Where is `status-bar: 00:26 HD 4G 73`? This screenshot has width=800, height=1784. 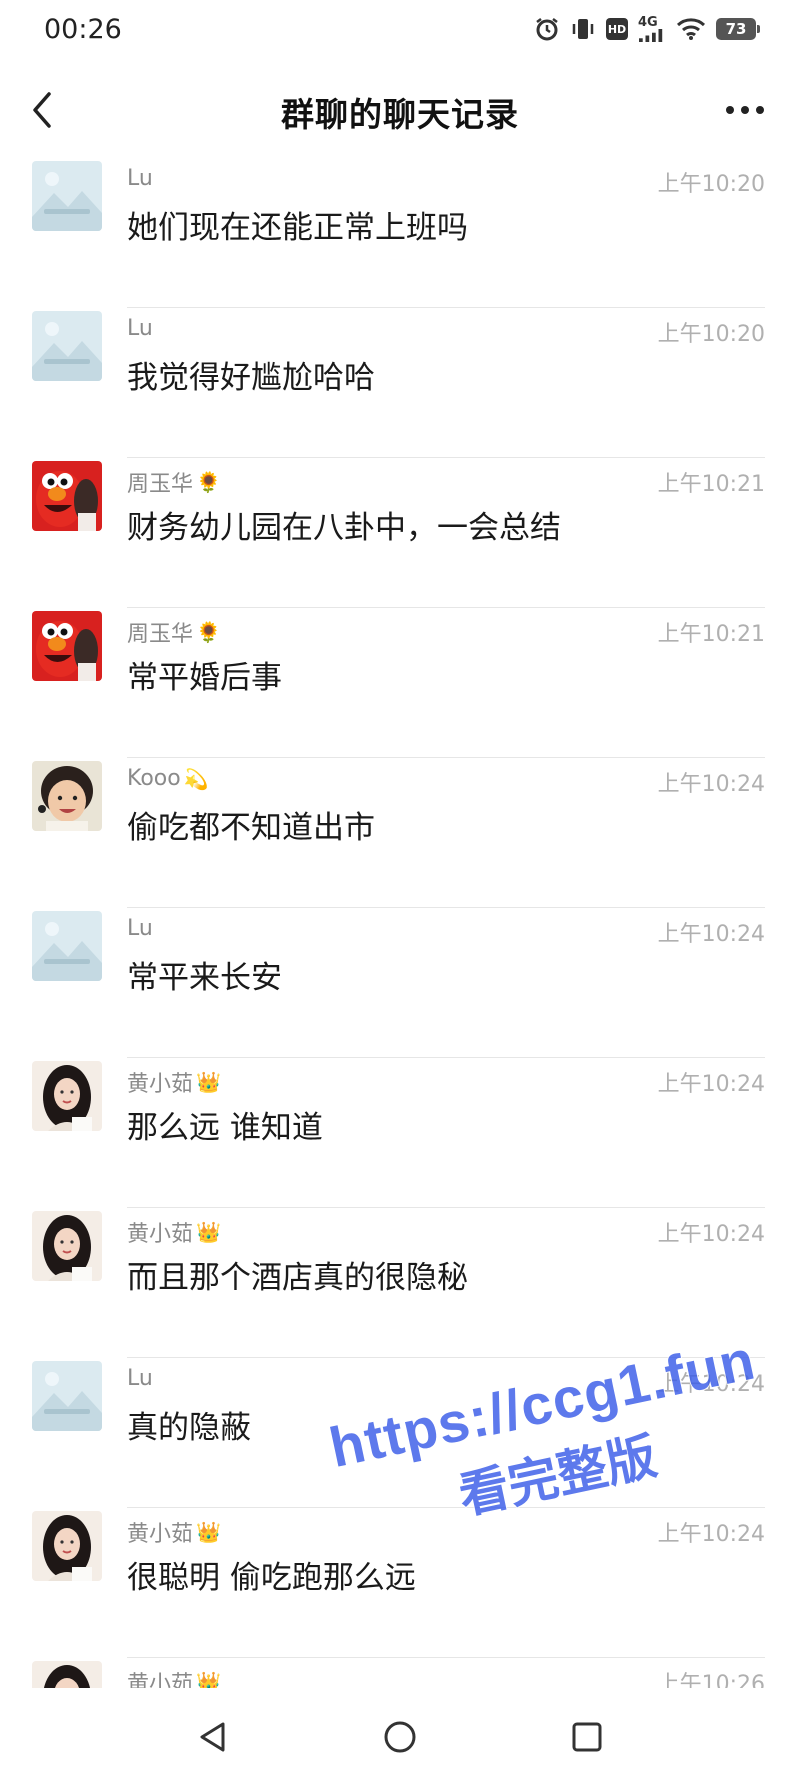
status-bar: 00:26 HD 4G 73 is located at coordinates (400, 31).